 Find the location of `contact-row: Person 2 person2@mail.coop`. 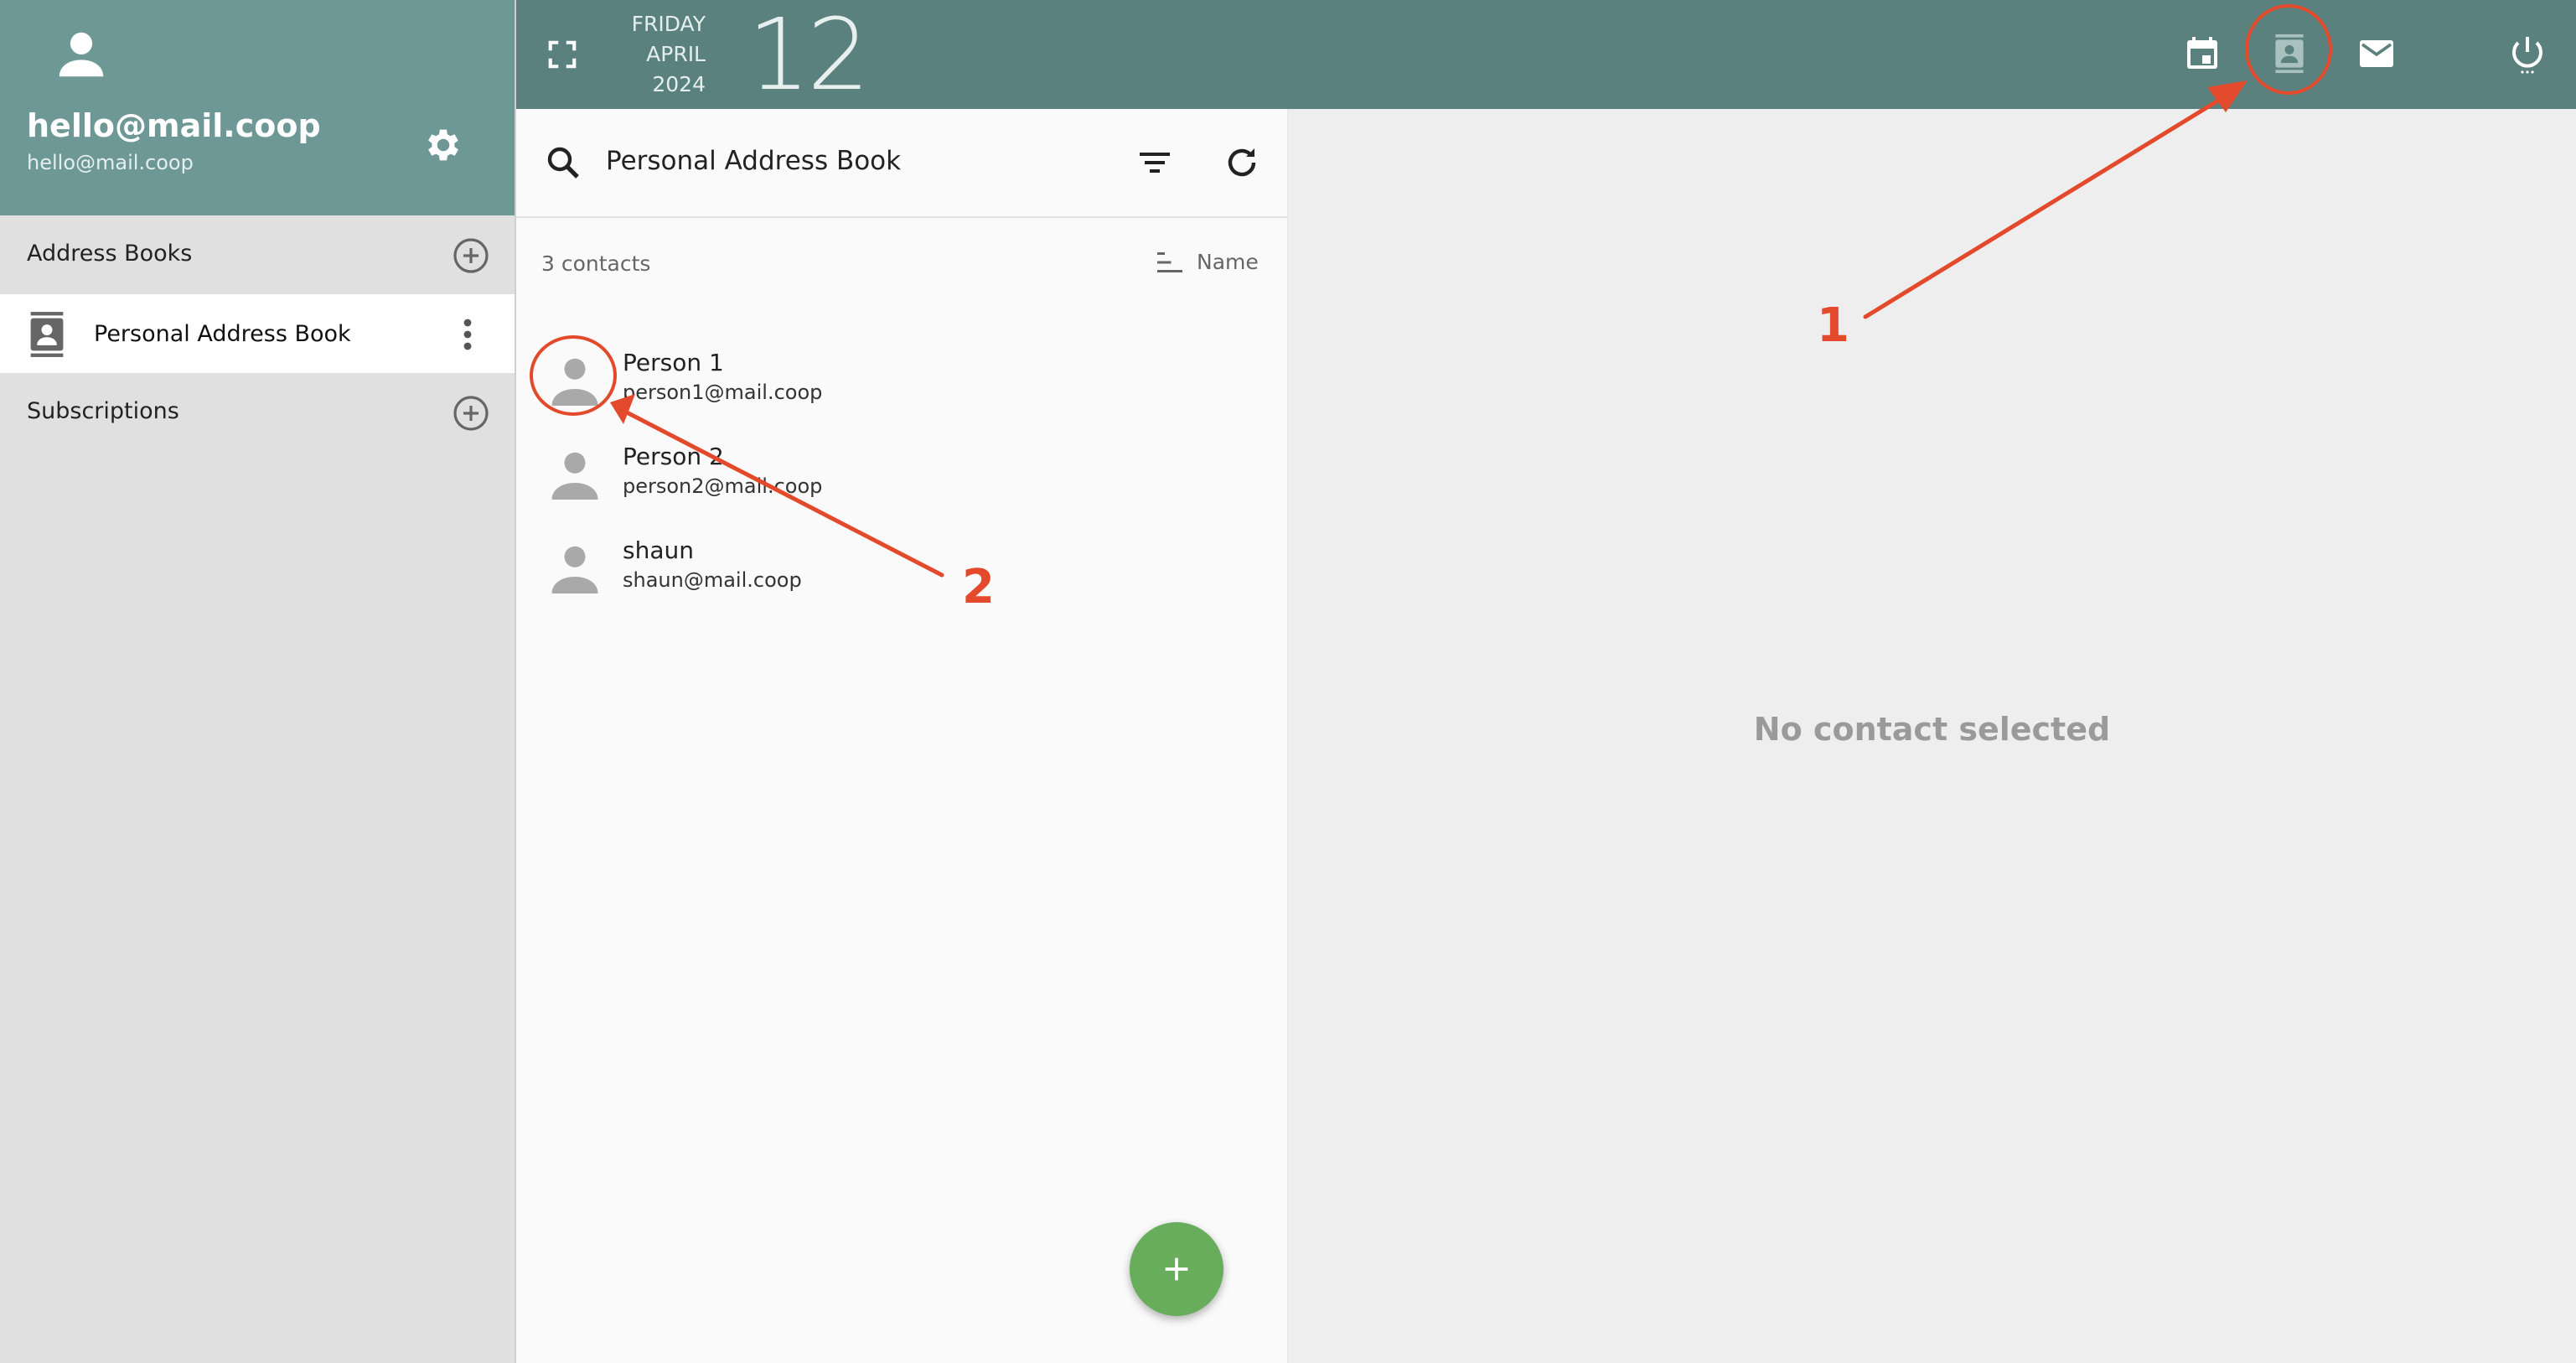

contact-row: Person 2 person2@mail.coop is located at coordinates (901, 479).